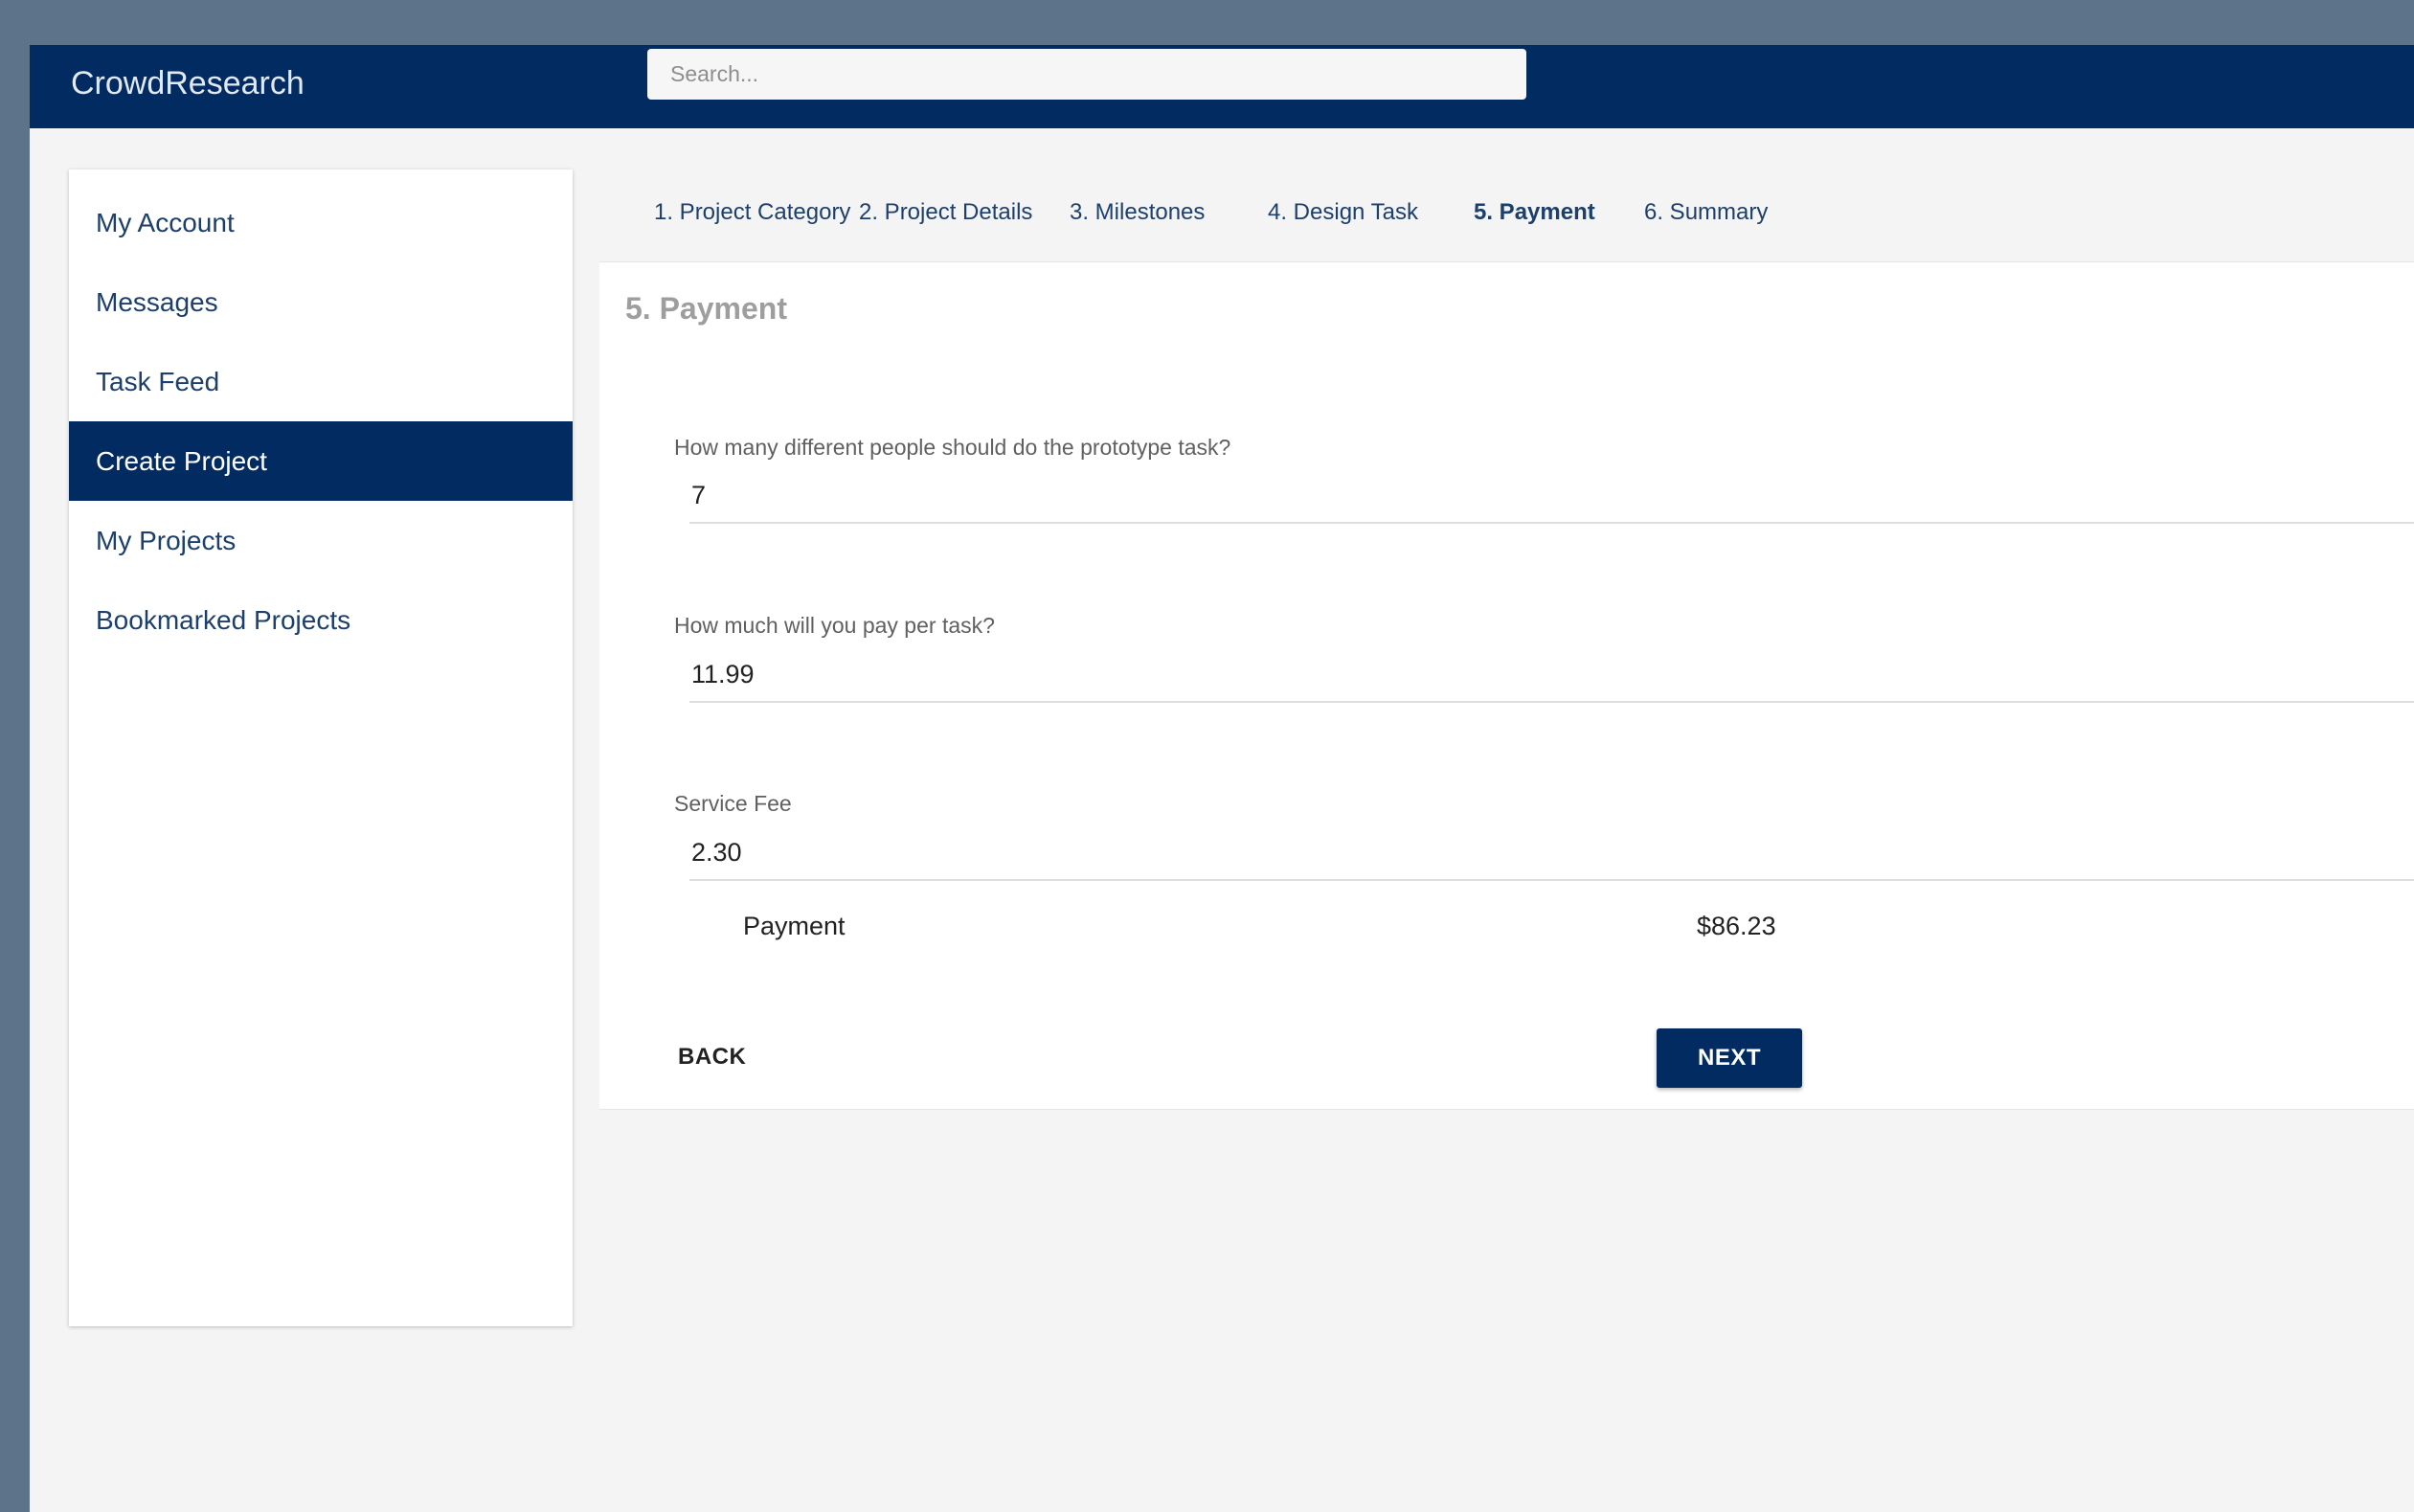 The image size is (2414, 1512). Describe the element at coordinates (1706, 213) in the screenshot. I see `step-summary: 6. Summary` at that location.